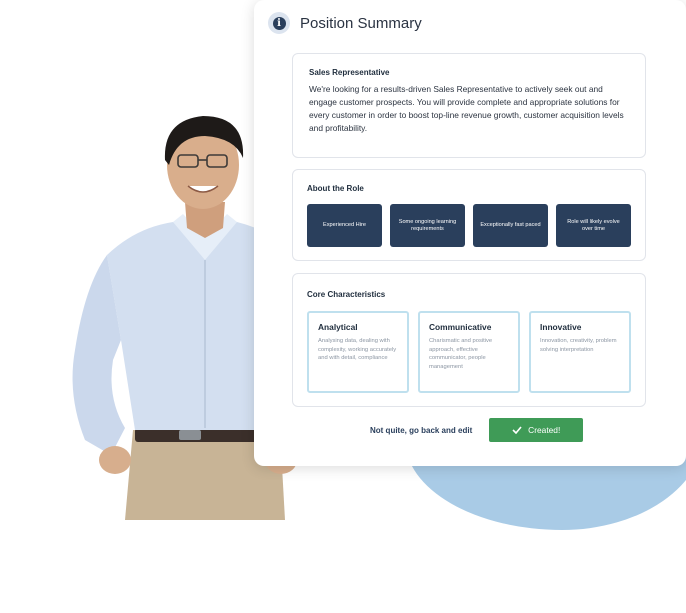 The height and width of the screenshot is (613, 686). Describe the element at coordinates (335, 188) in the screenshot. I see `about-role-title: About the Role` at that location.